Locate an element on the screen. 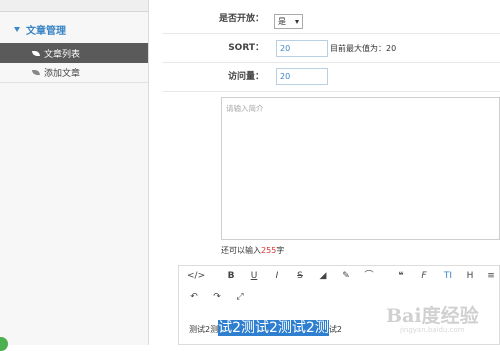  sort-label: SORT： is located at coordinates (246, 48).